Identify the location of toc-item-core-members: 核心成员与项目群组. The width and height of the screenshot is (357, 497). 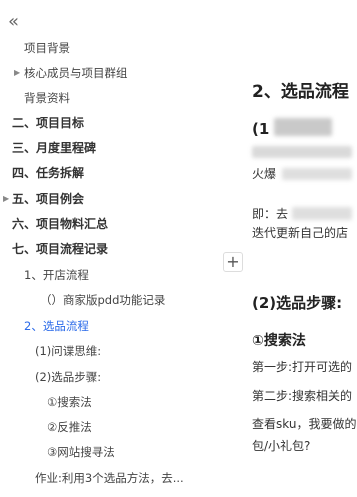
(76, 73).